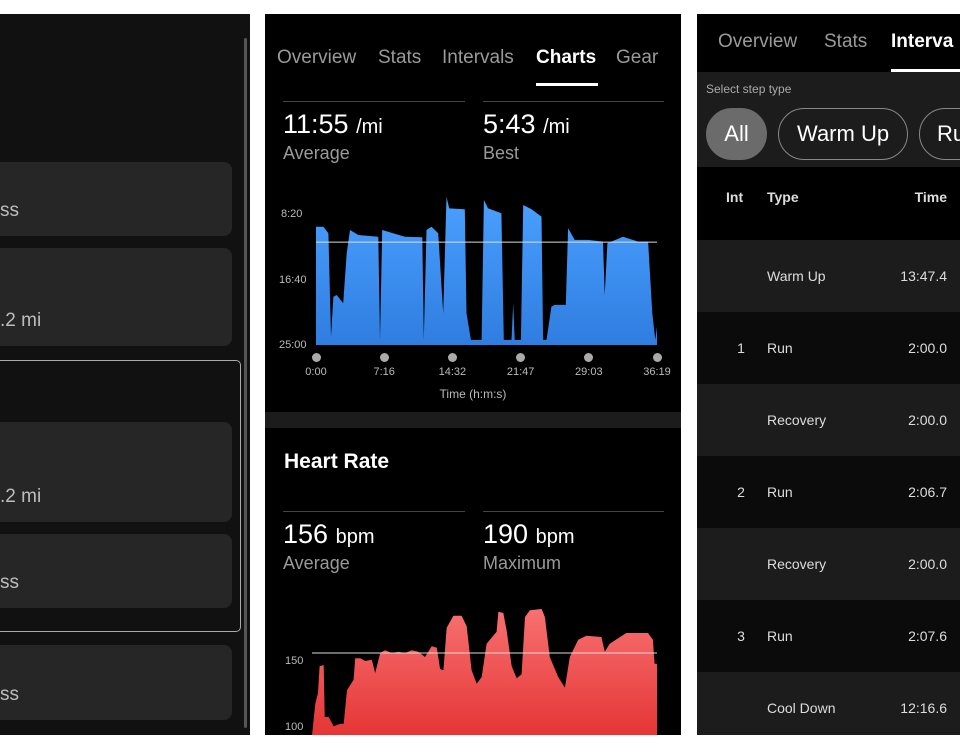 The width and height of the screenshot is (960, 750). I want to click on active-tab-indicator, so click(567, 84).